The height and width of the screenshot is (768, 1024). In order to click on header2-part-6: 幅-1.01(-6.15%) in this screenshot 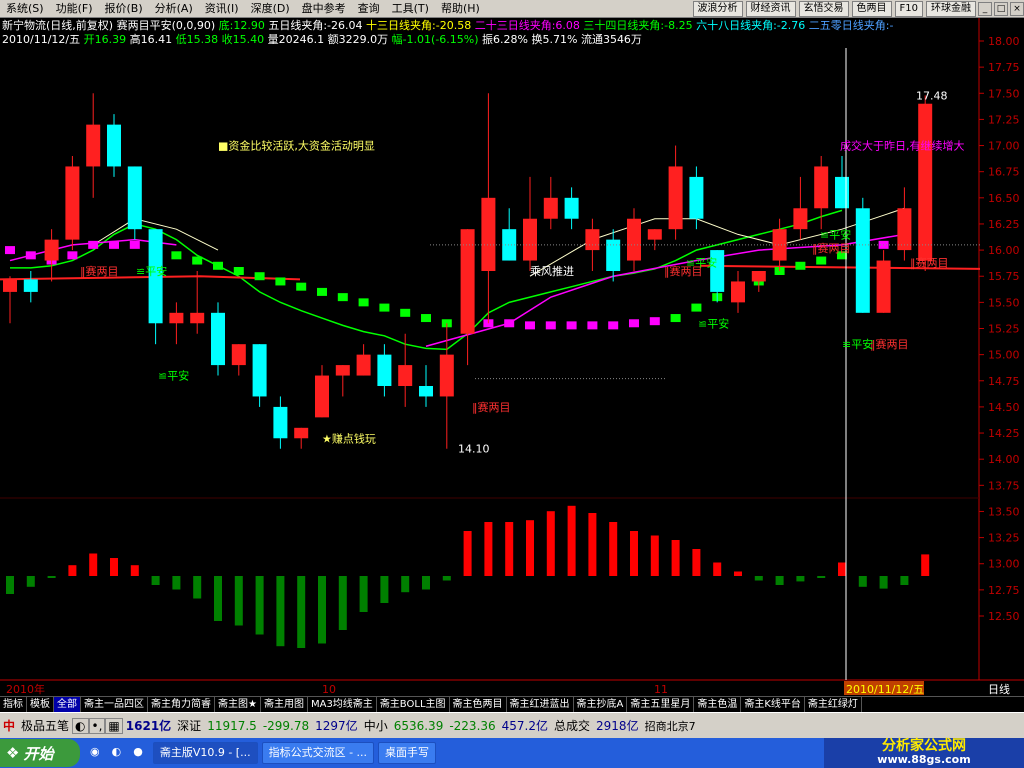, I will do `click(433, 39)`.